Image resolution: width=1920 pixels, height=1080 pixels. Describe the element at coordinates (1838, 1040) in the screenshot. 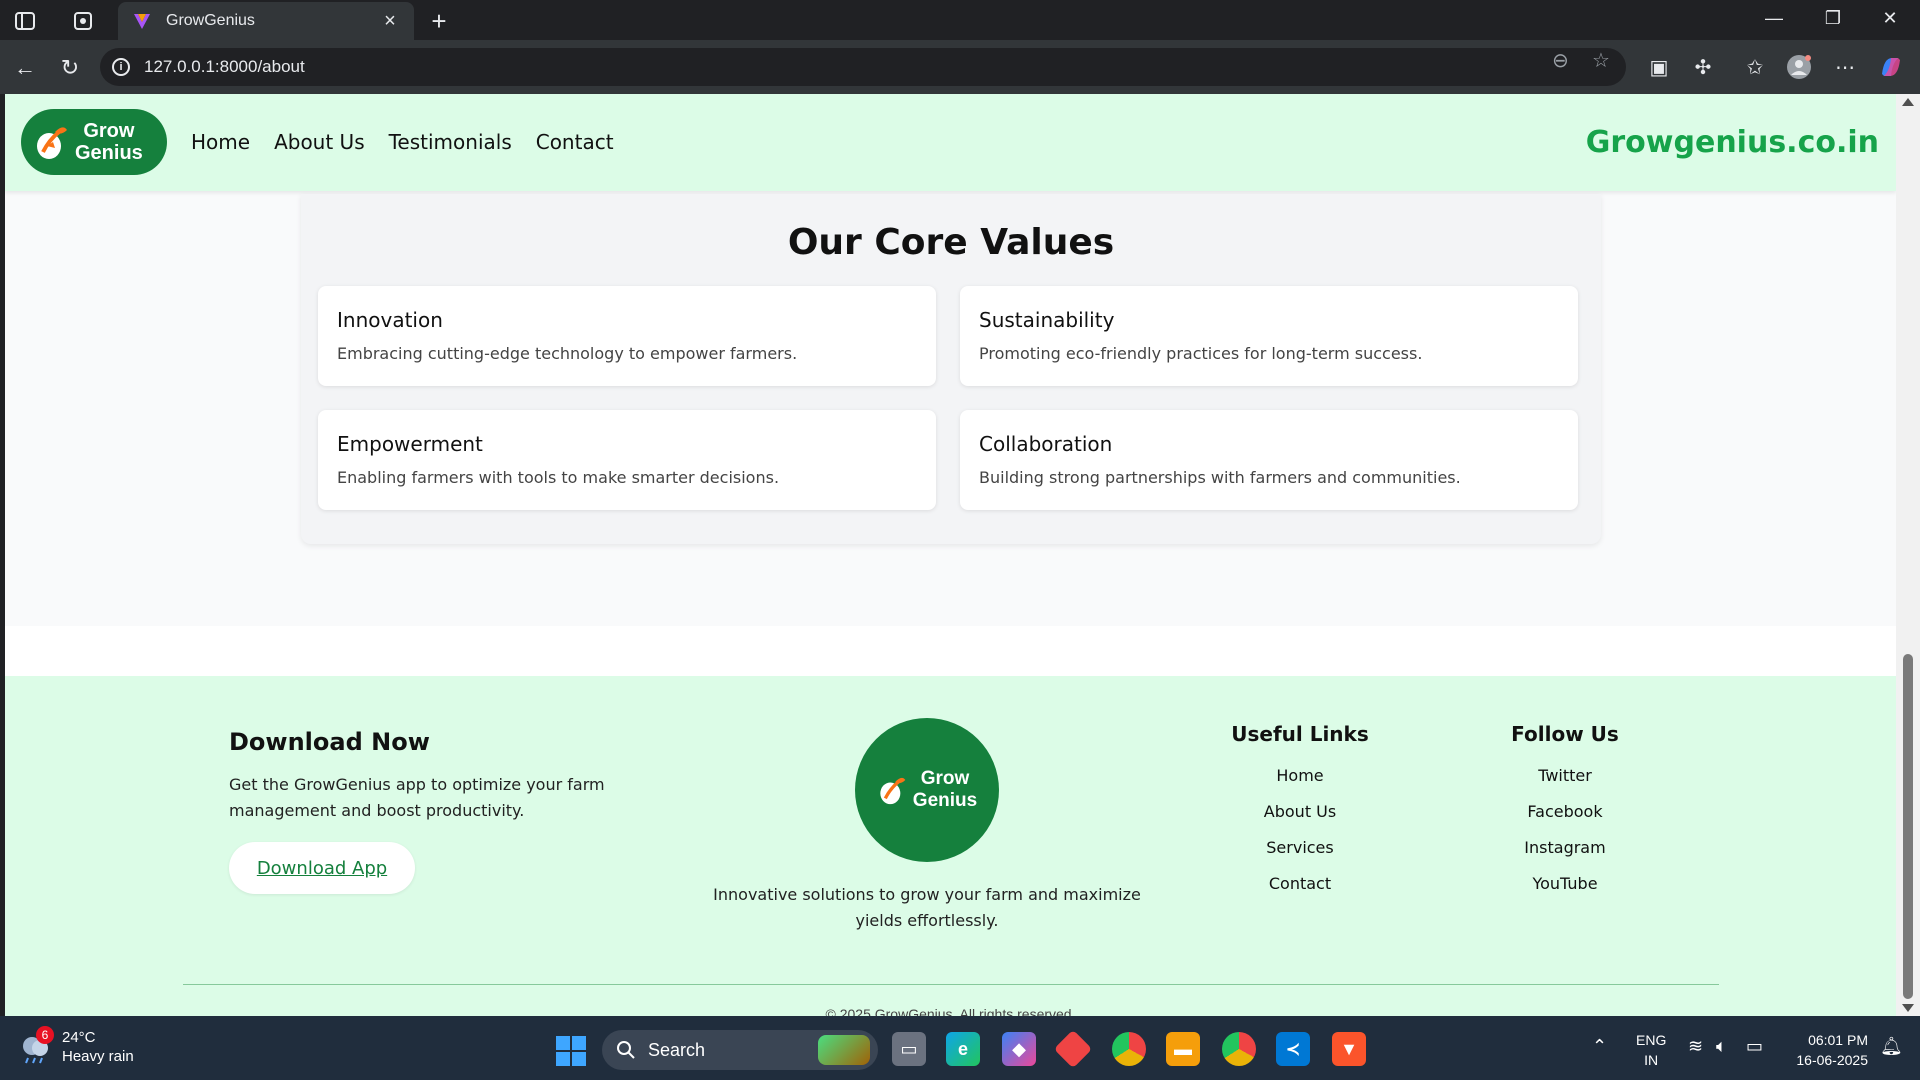

I see `clock-time: 06:01 PM` at that location.